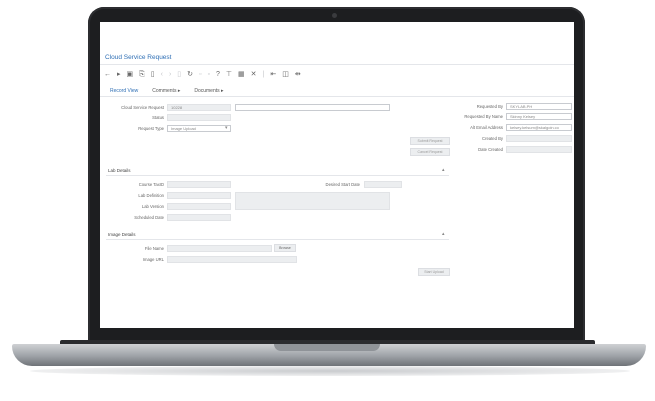  I want to click on undo-icon: ‹, so click(162, 75).